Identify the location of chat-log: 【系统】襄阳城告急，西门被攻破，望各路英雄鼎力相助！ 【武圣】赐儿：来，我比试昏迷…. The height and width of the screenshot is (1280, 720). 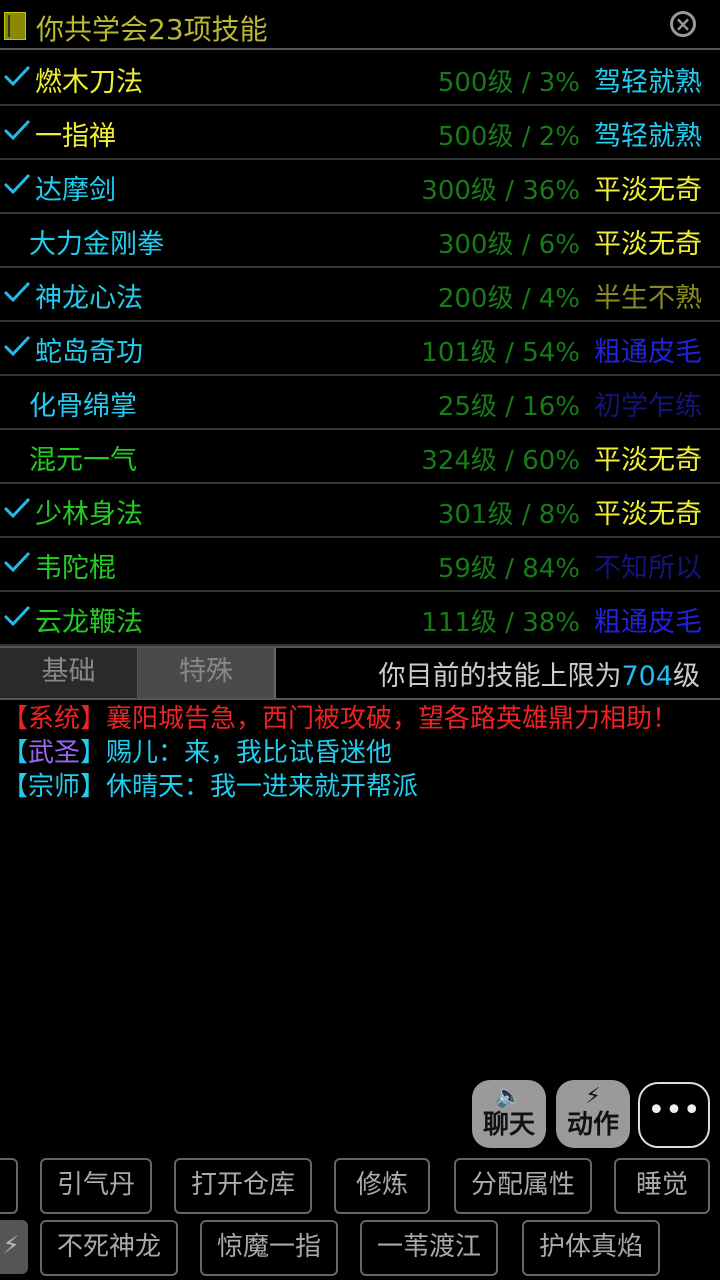
(352, 753).